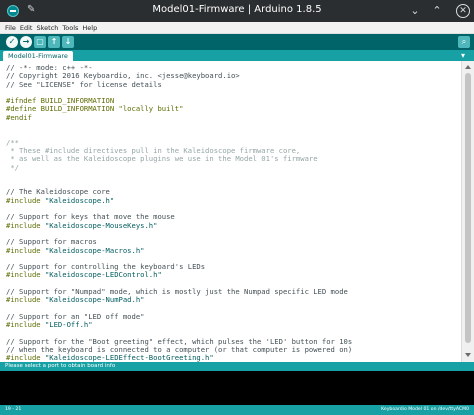 This screenshot has width=474, height=415. I want to click on code-line: #include "Kaleidoscope-LEDControl.h", so click(84, 275).